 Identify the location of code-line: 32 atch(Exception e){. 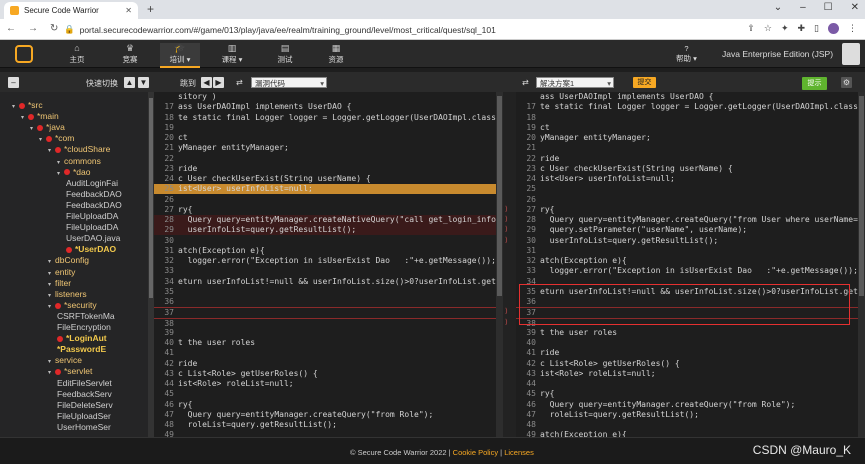
(687, 261).